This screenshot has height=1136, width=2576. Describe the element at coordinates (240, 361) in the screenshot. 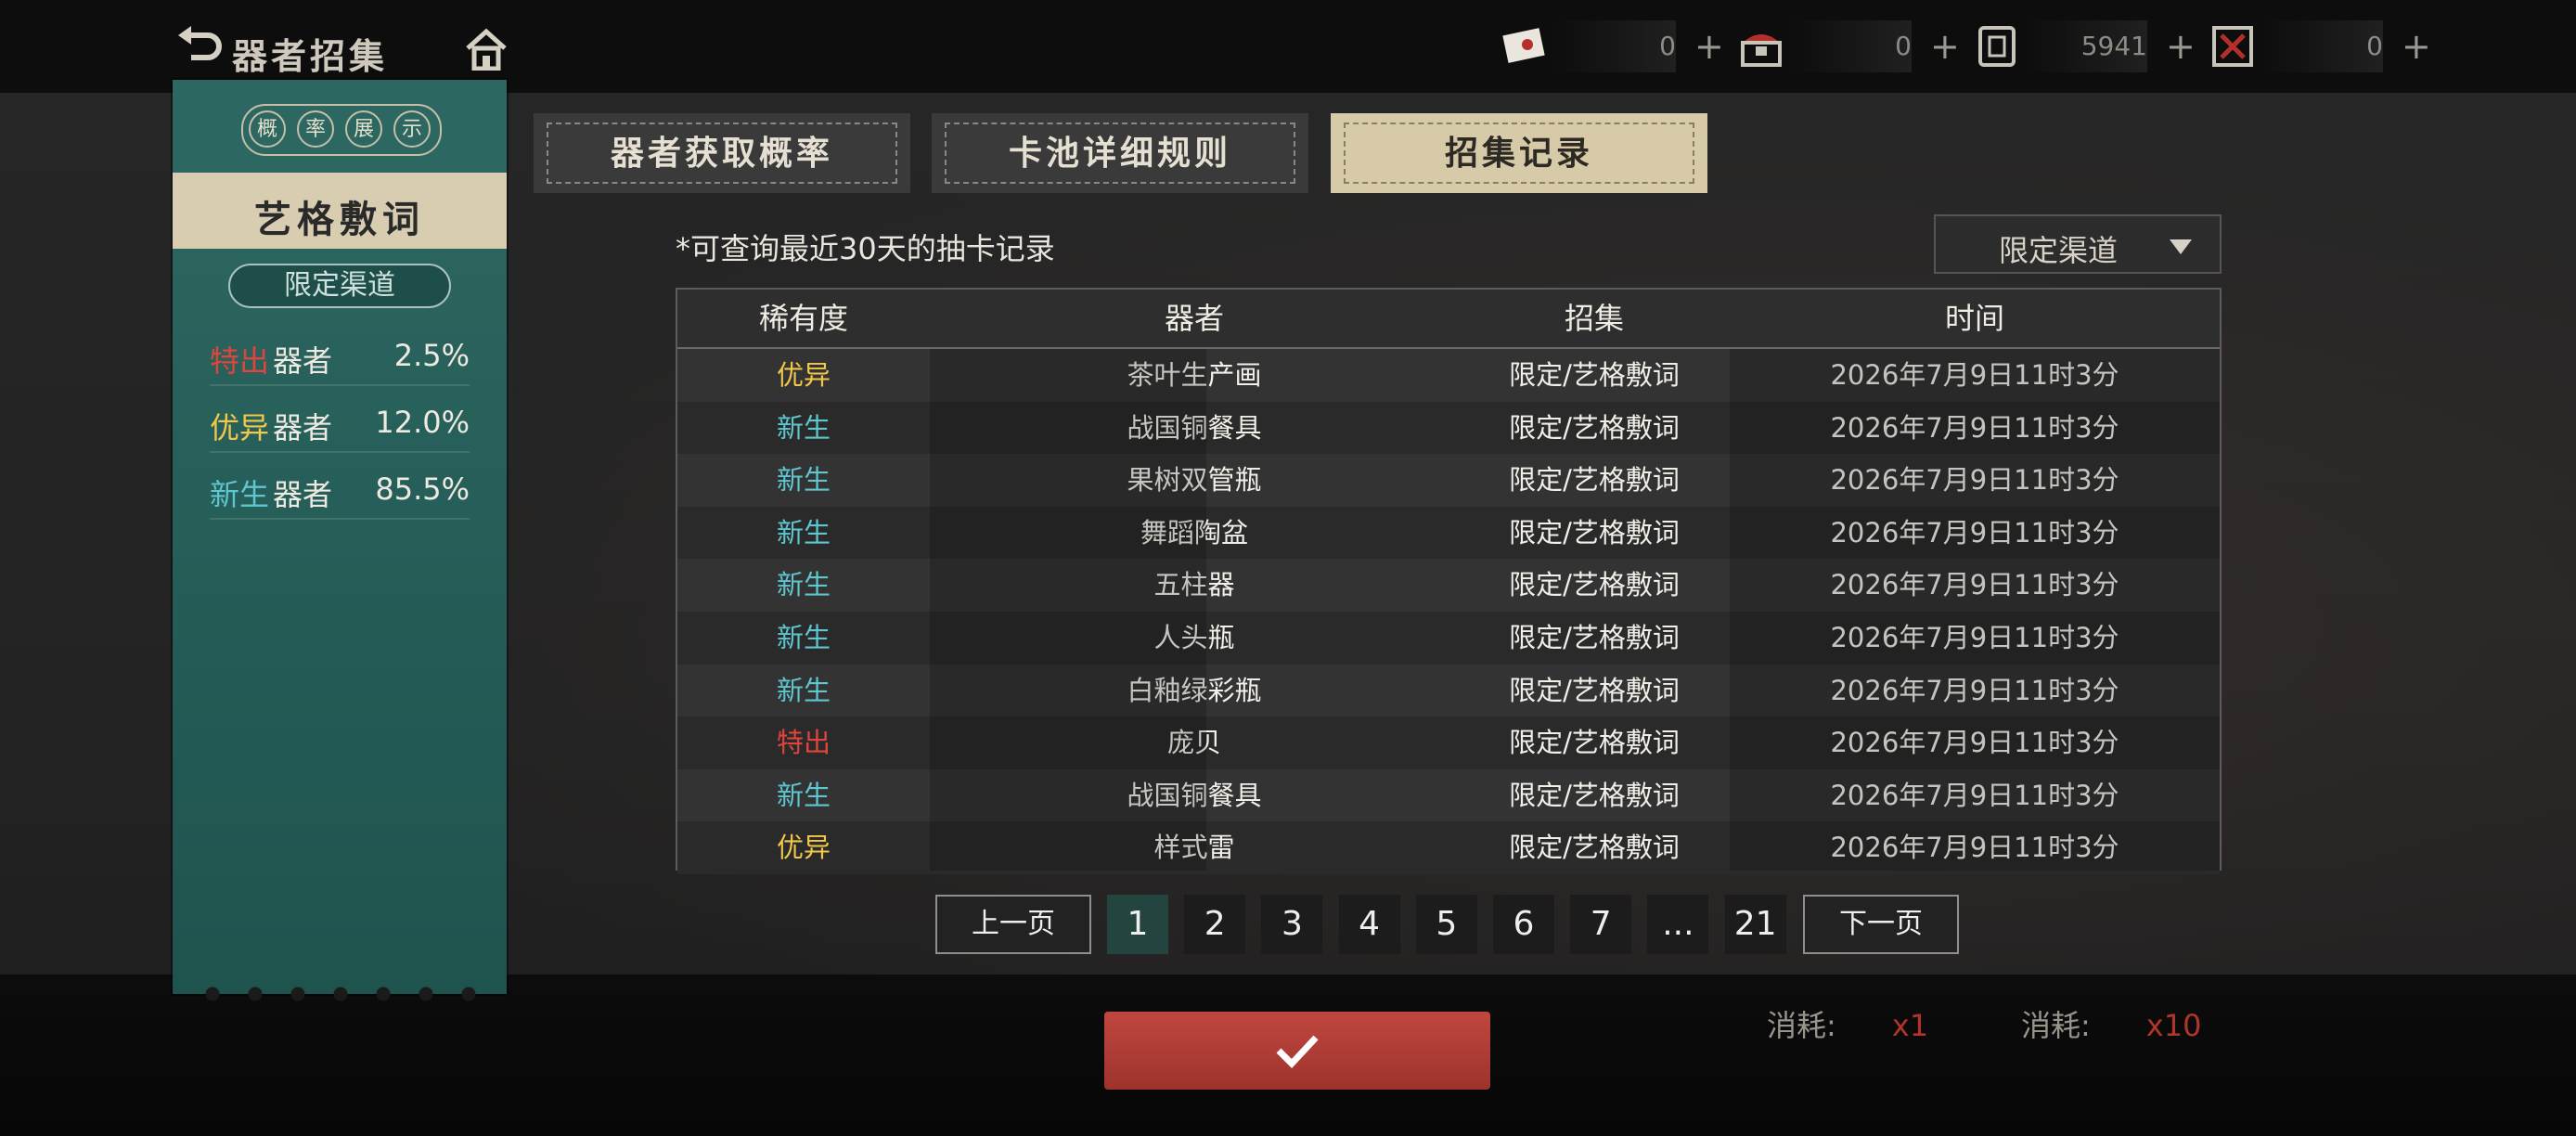

I see `rarity-tag: 特出` at that location.